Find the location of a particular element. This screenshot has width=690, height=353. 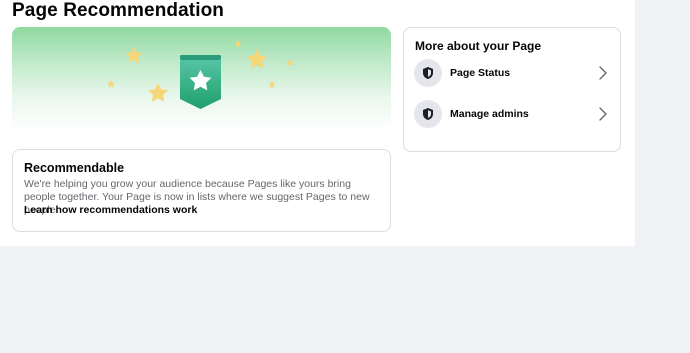

manage-admins-item: Manage admins is located at coordinates (512, 114).